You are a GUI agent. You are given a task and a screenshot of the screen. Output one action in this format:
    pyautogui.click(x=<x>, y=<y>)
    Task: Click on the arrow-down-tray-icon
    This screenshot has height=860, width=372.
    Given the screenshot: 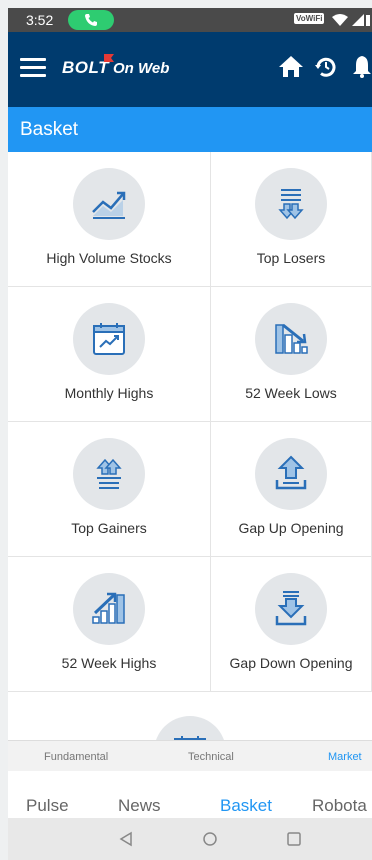 What is the action you would take?
    pyautogui.click(x=291, y=608)
    